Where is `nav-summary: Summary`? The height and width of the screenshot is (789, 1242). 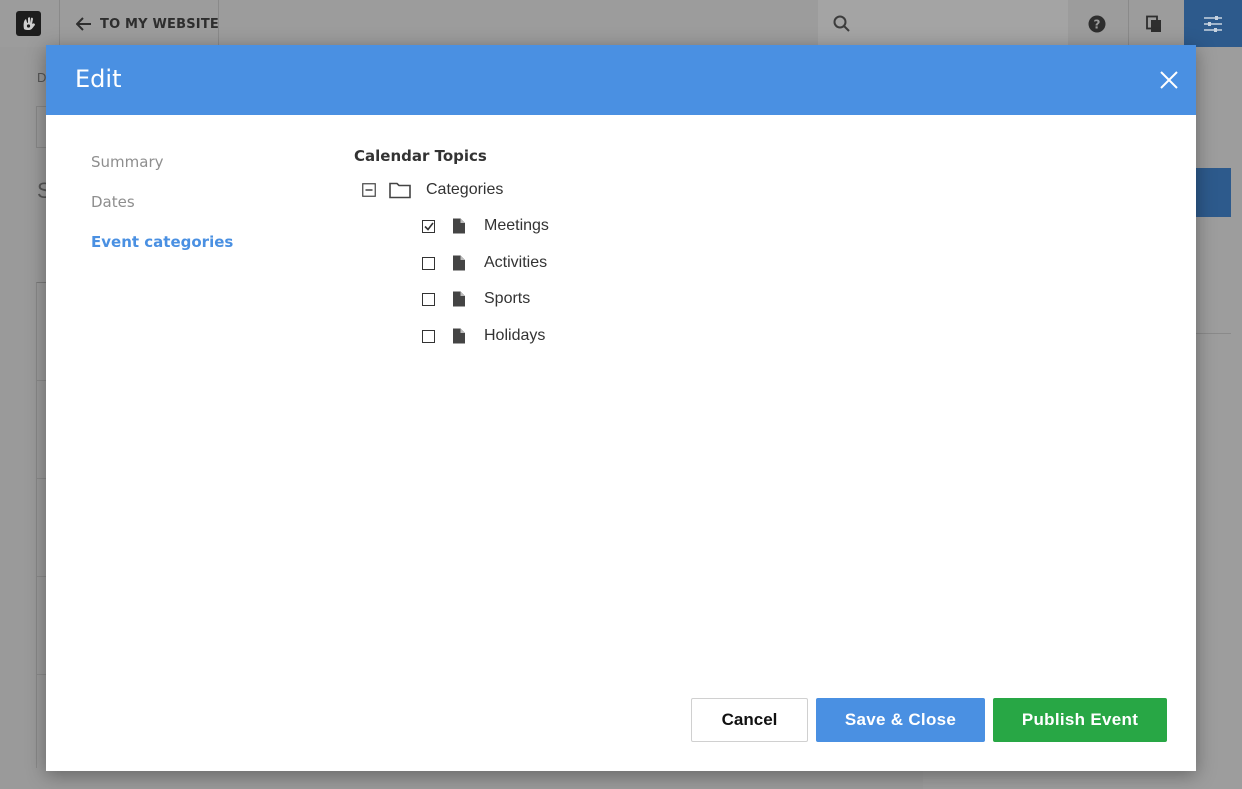 nav-summary: Summary is located at coordinates (162, 173).